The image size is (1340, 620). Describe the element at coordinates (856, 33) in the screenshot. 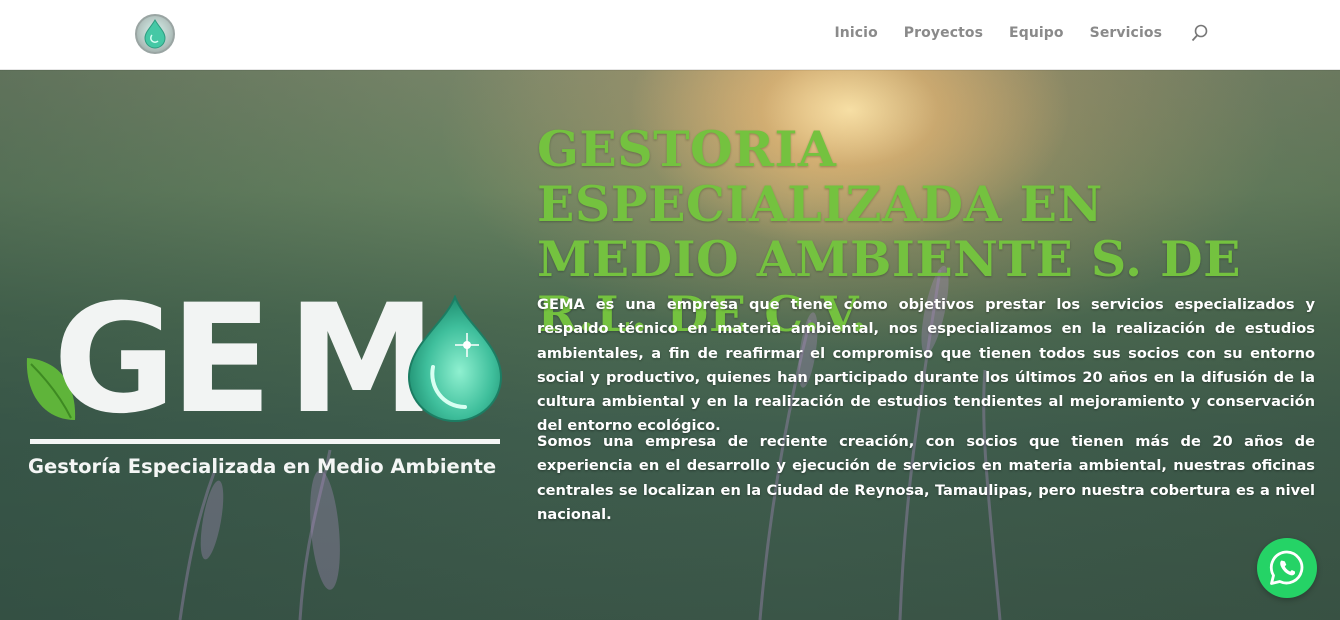

I see `nav-item-inicio: Inicio` at that location.